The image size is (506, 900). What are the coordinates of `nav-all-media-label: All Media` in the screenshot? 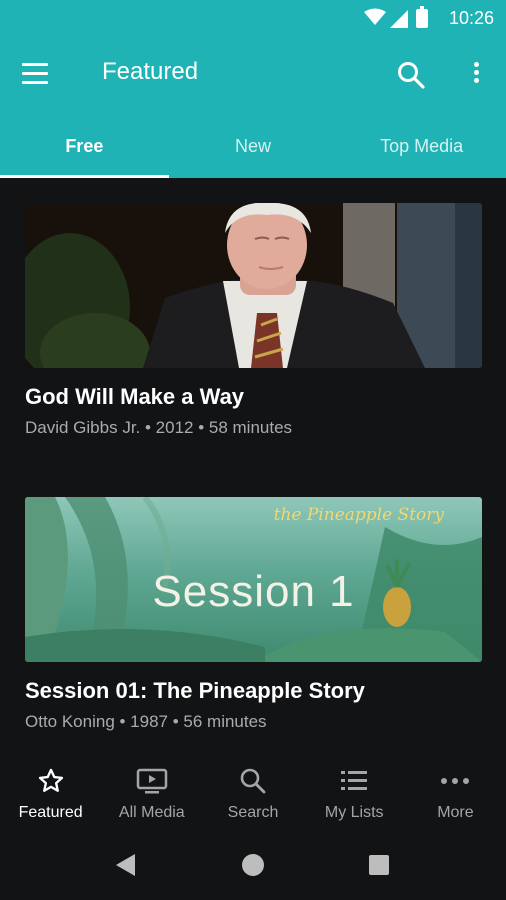 It's located at (151, 812).